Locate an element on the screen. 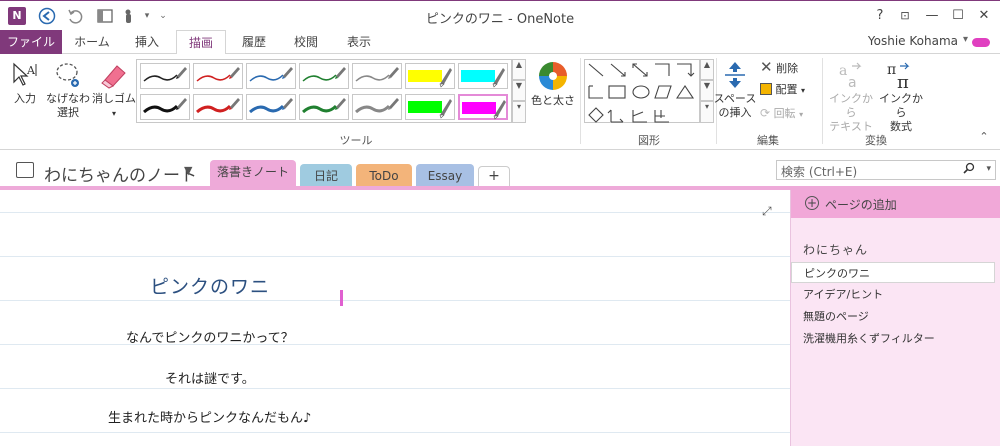 The height and width of the screenshot is (446, 1000). notebook-dropdown-icon: ▼ is located at coordinates (188, 170).